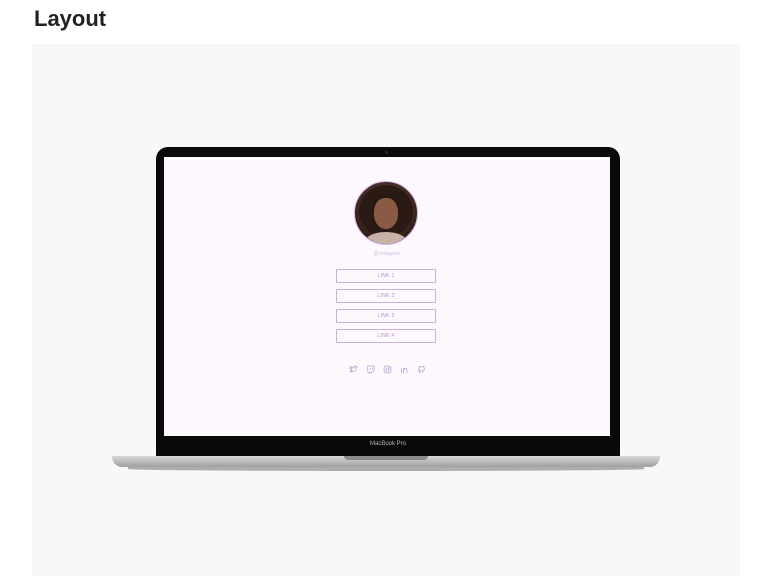 This screenshot has height=583, width=765. What do you see at coordinates (70, 18) in the screenshot?
I see `page-title: Layout` at bounding box center [70, 18].